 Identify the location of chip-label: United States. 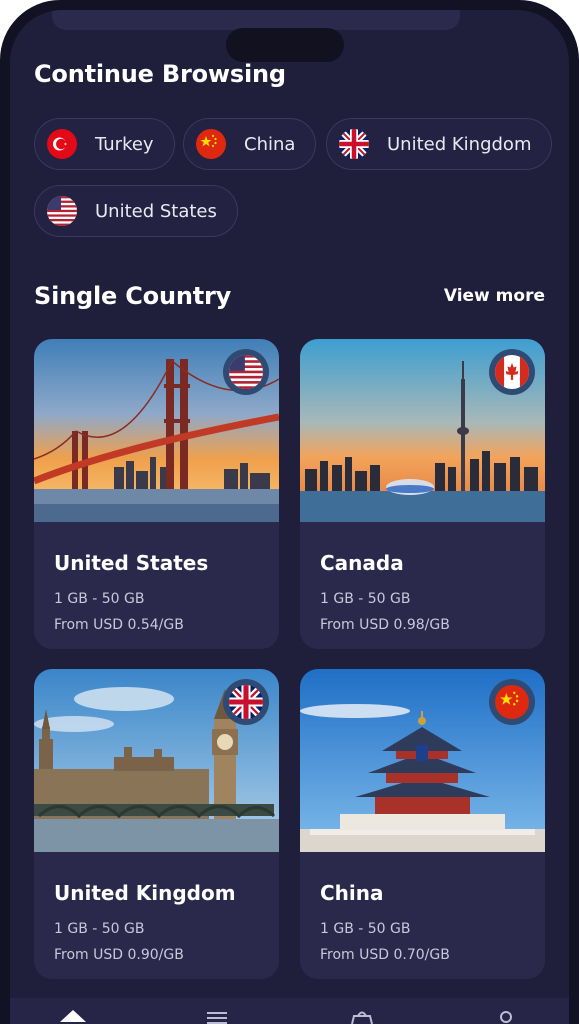
(156, 211).